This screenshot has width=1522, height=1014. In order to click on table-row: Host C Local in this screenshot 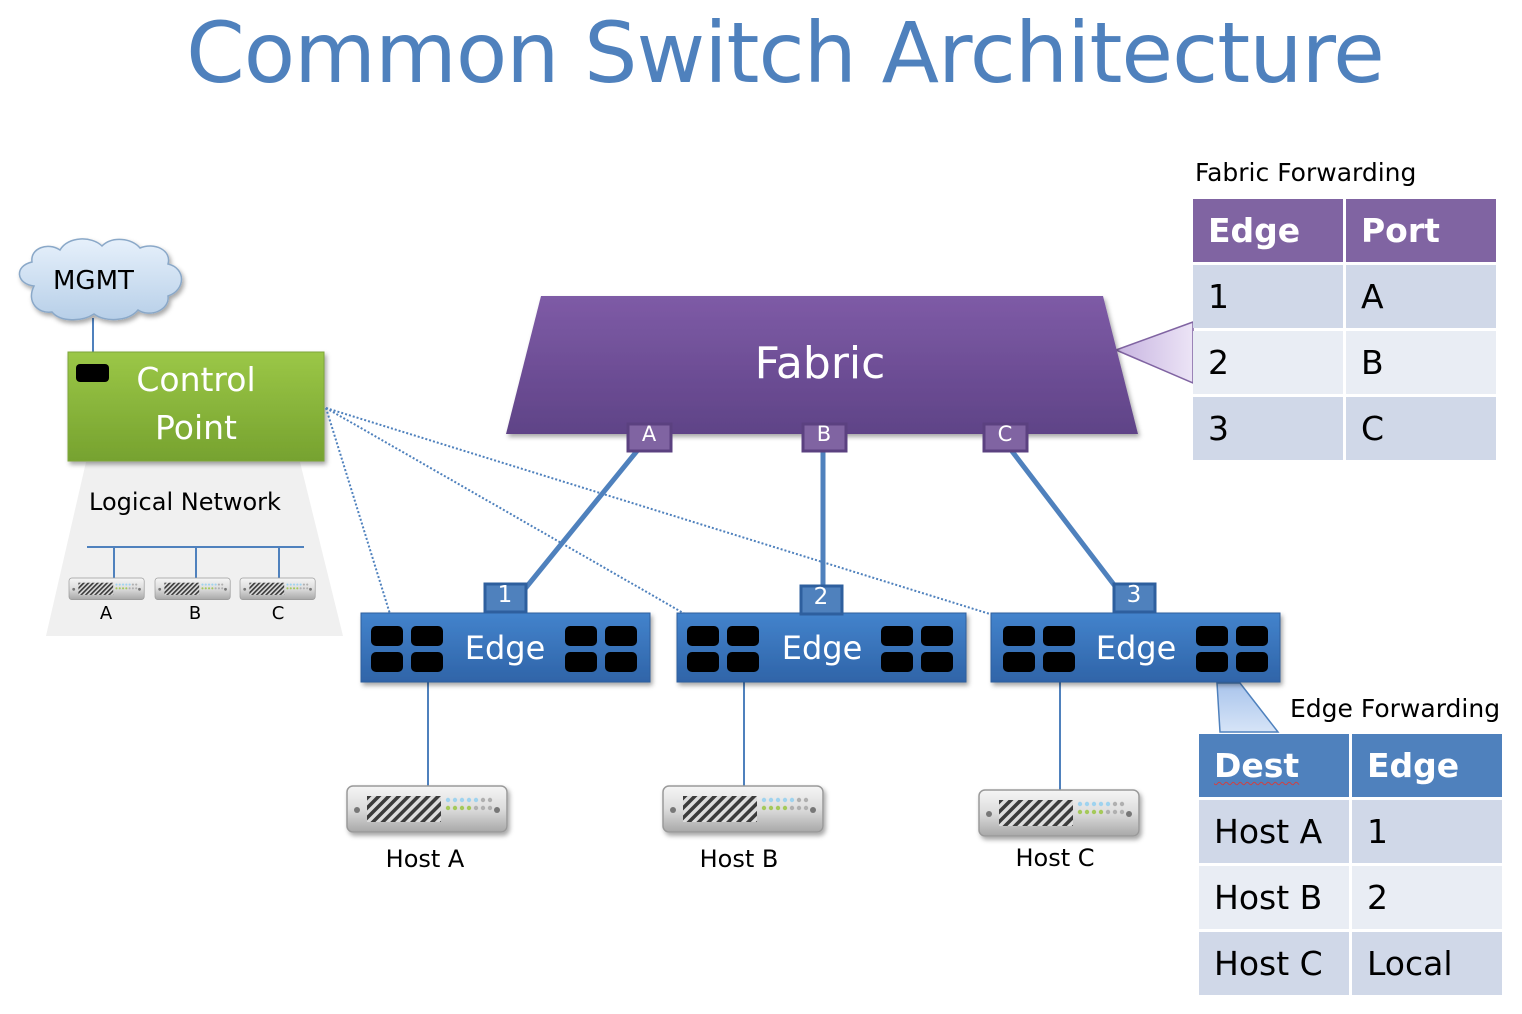, I will do `click(1350, 963)`.